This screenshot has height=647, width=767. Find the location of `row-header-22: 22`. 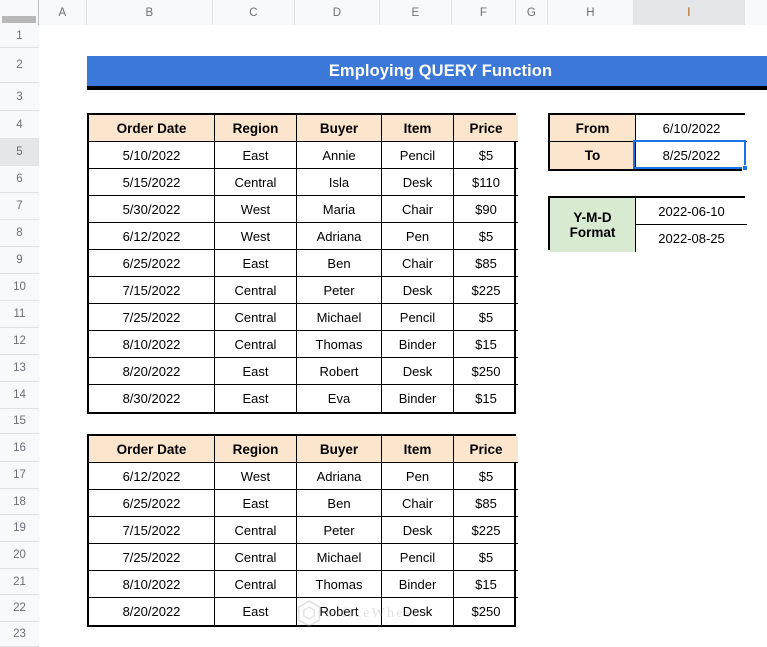

row-header-22: 22 is located at coordinates (19, 608).